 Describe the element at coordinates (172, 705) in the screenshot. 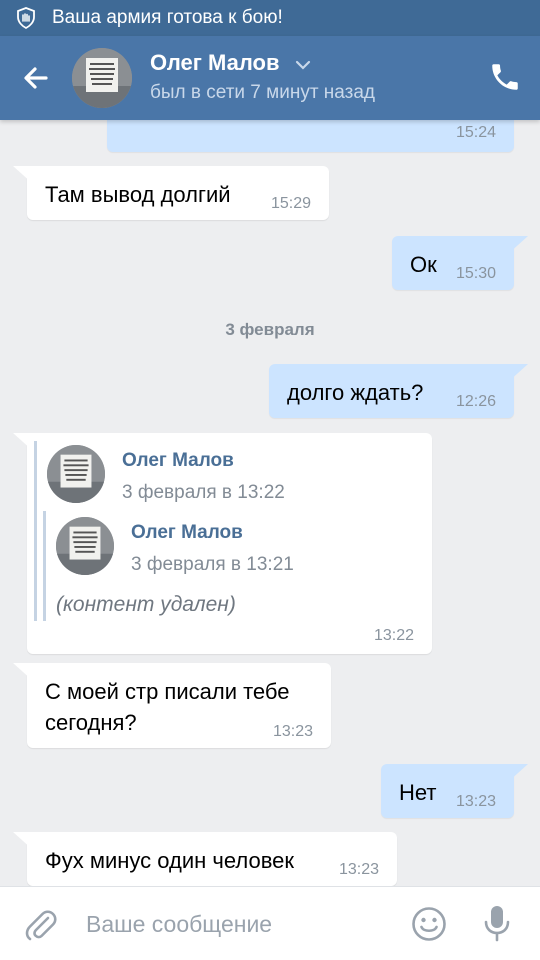

I see `message-incoming: С моей стр писали тебе сегодня? 13:23` at that location.